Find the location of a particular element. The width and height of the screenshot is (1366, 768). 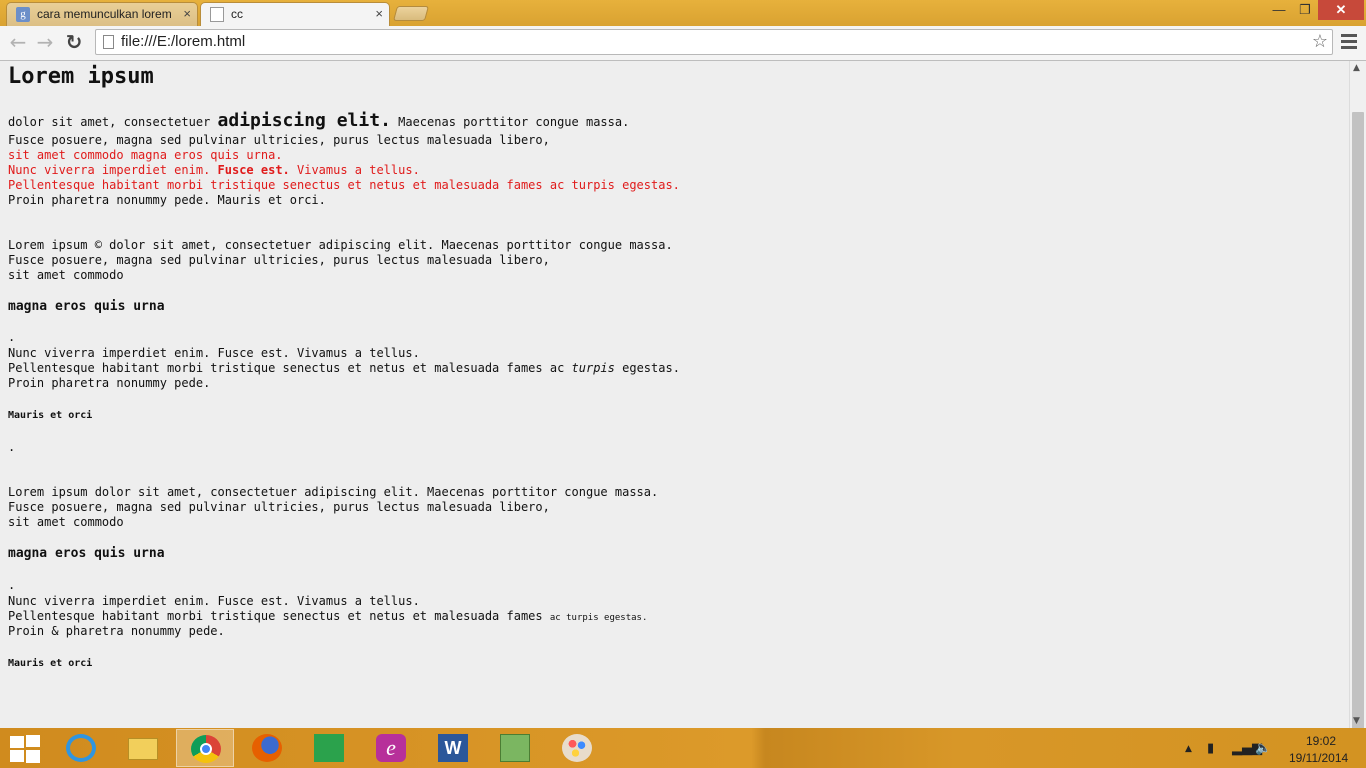

taskbar-paint is located at coordinates (577, 748).